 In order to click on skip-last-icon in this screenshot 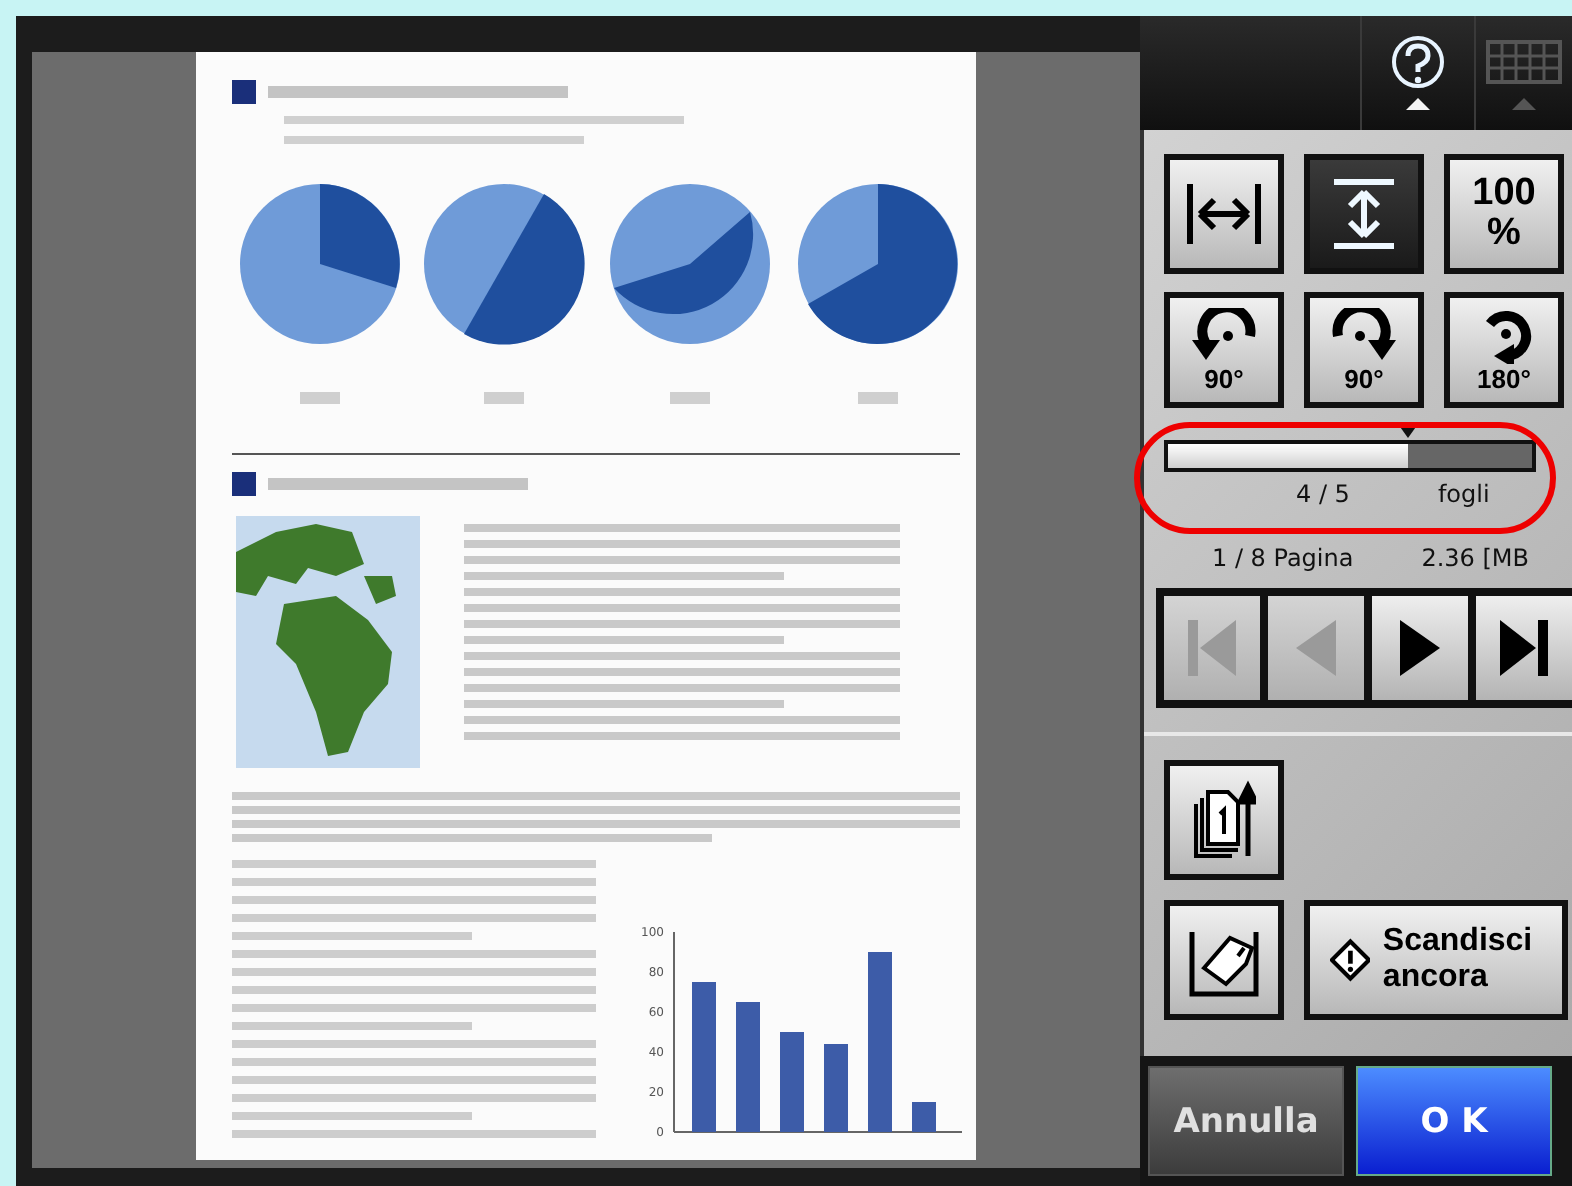, I will do `click(1524, 648)`.